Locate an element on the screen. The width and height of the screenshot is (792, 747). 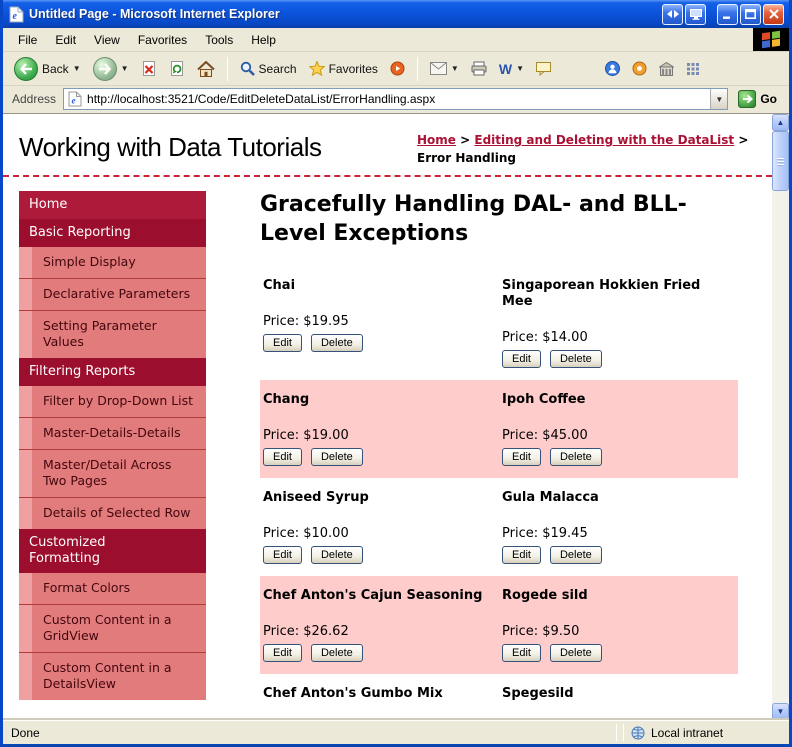
scroll-up-button: ▲ is located at coordinates (780, 122).